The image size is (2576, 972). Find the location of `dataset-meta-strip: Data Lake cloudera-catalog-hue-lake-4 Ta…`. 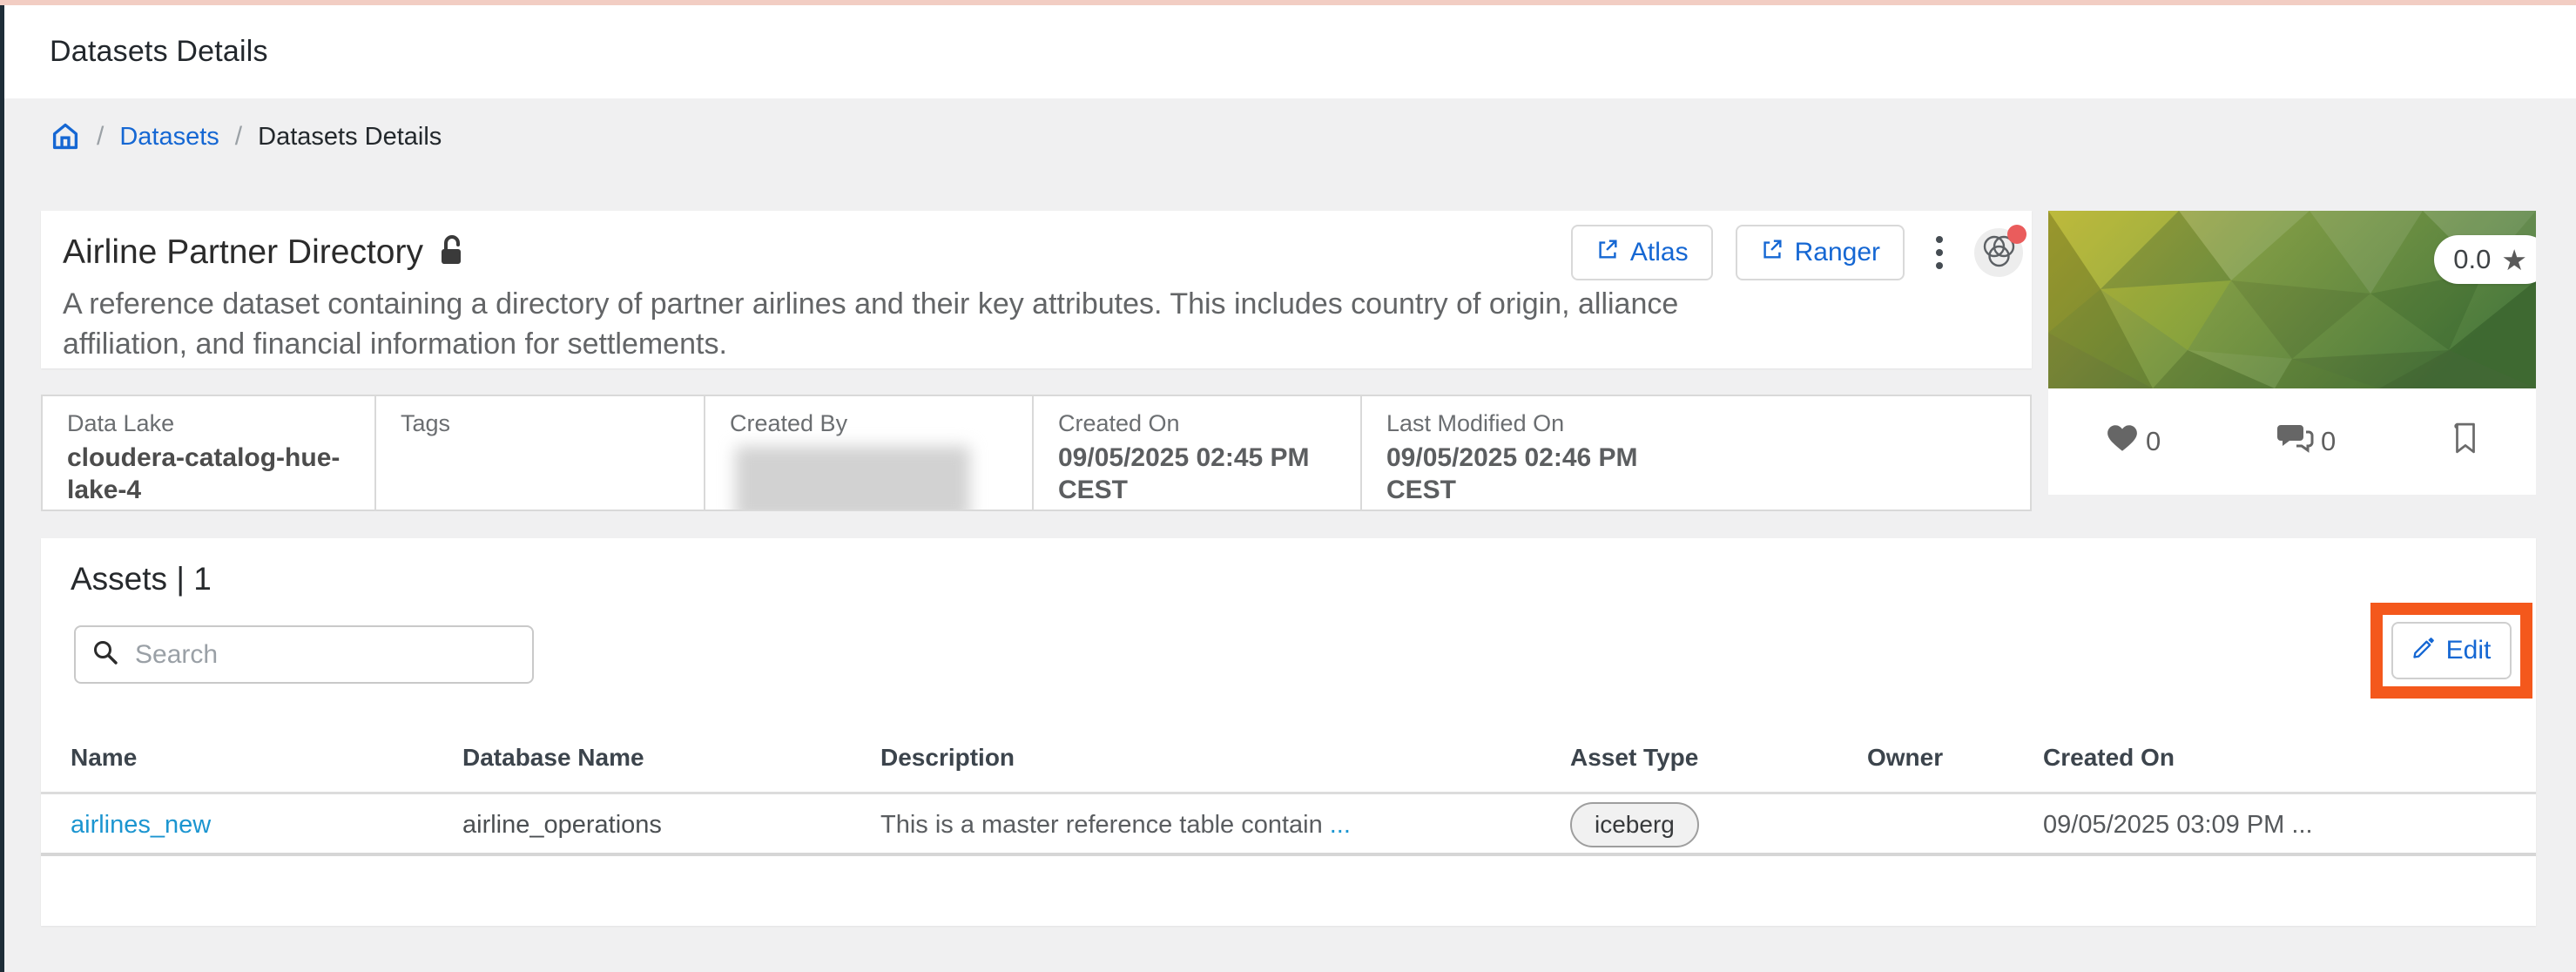

dataset-meta-strip: Data Lake cloudera-catalog-hue-lake-4 Ta… is located at coordinates (1036, 453).